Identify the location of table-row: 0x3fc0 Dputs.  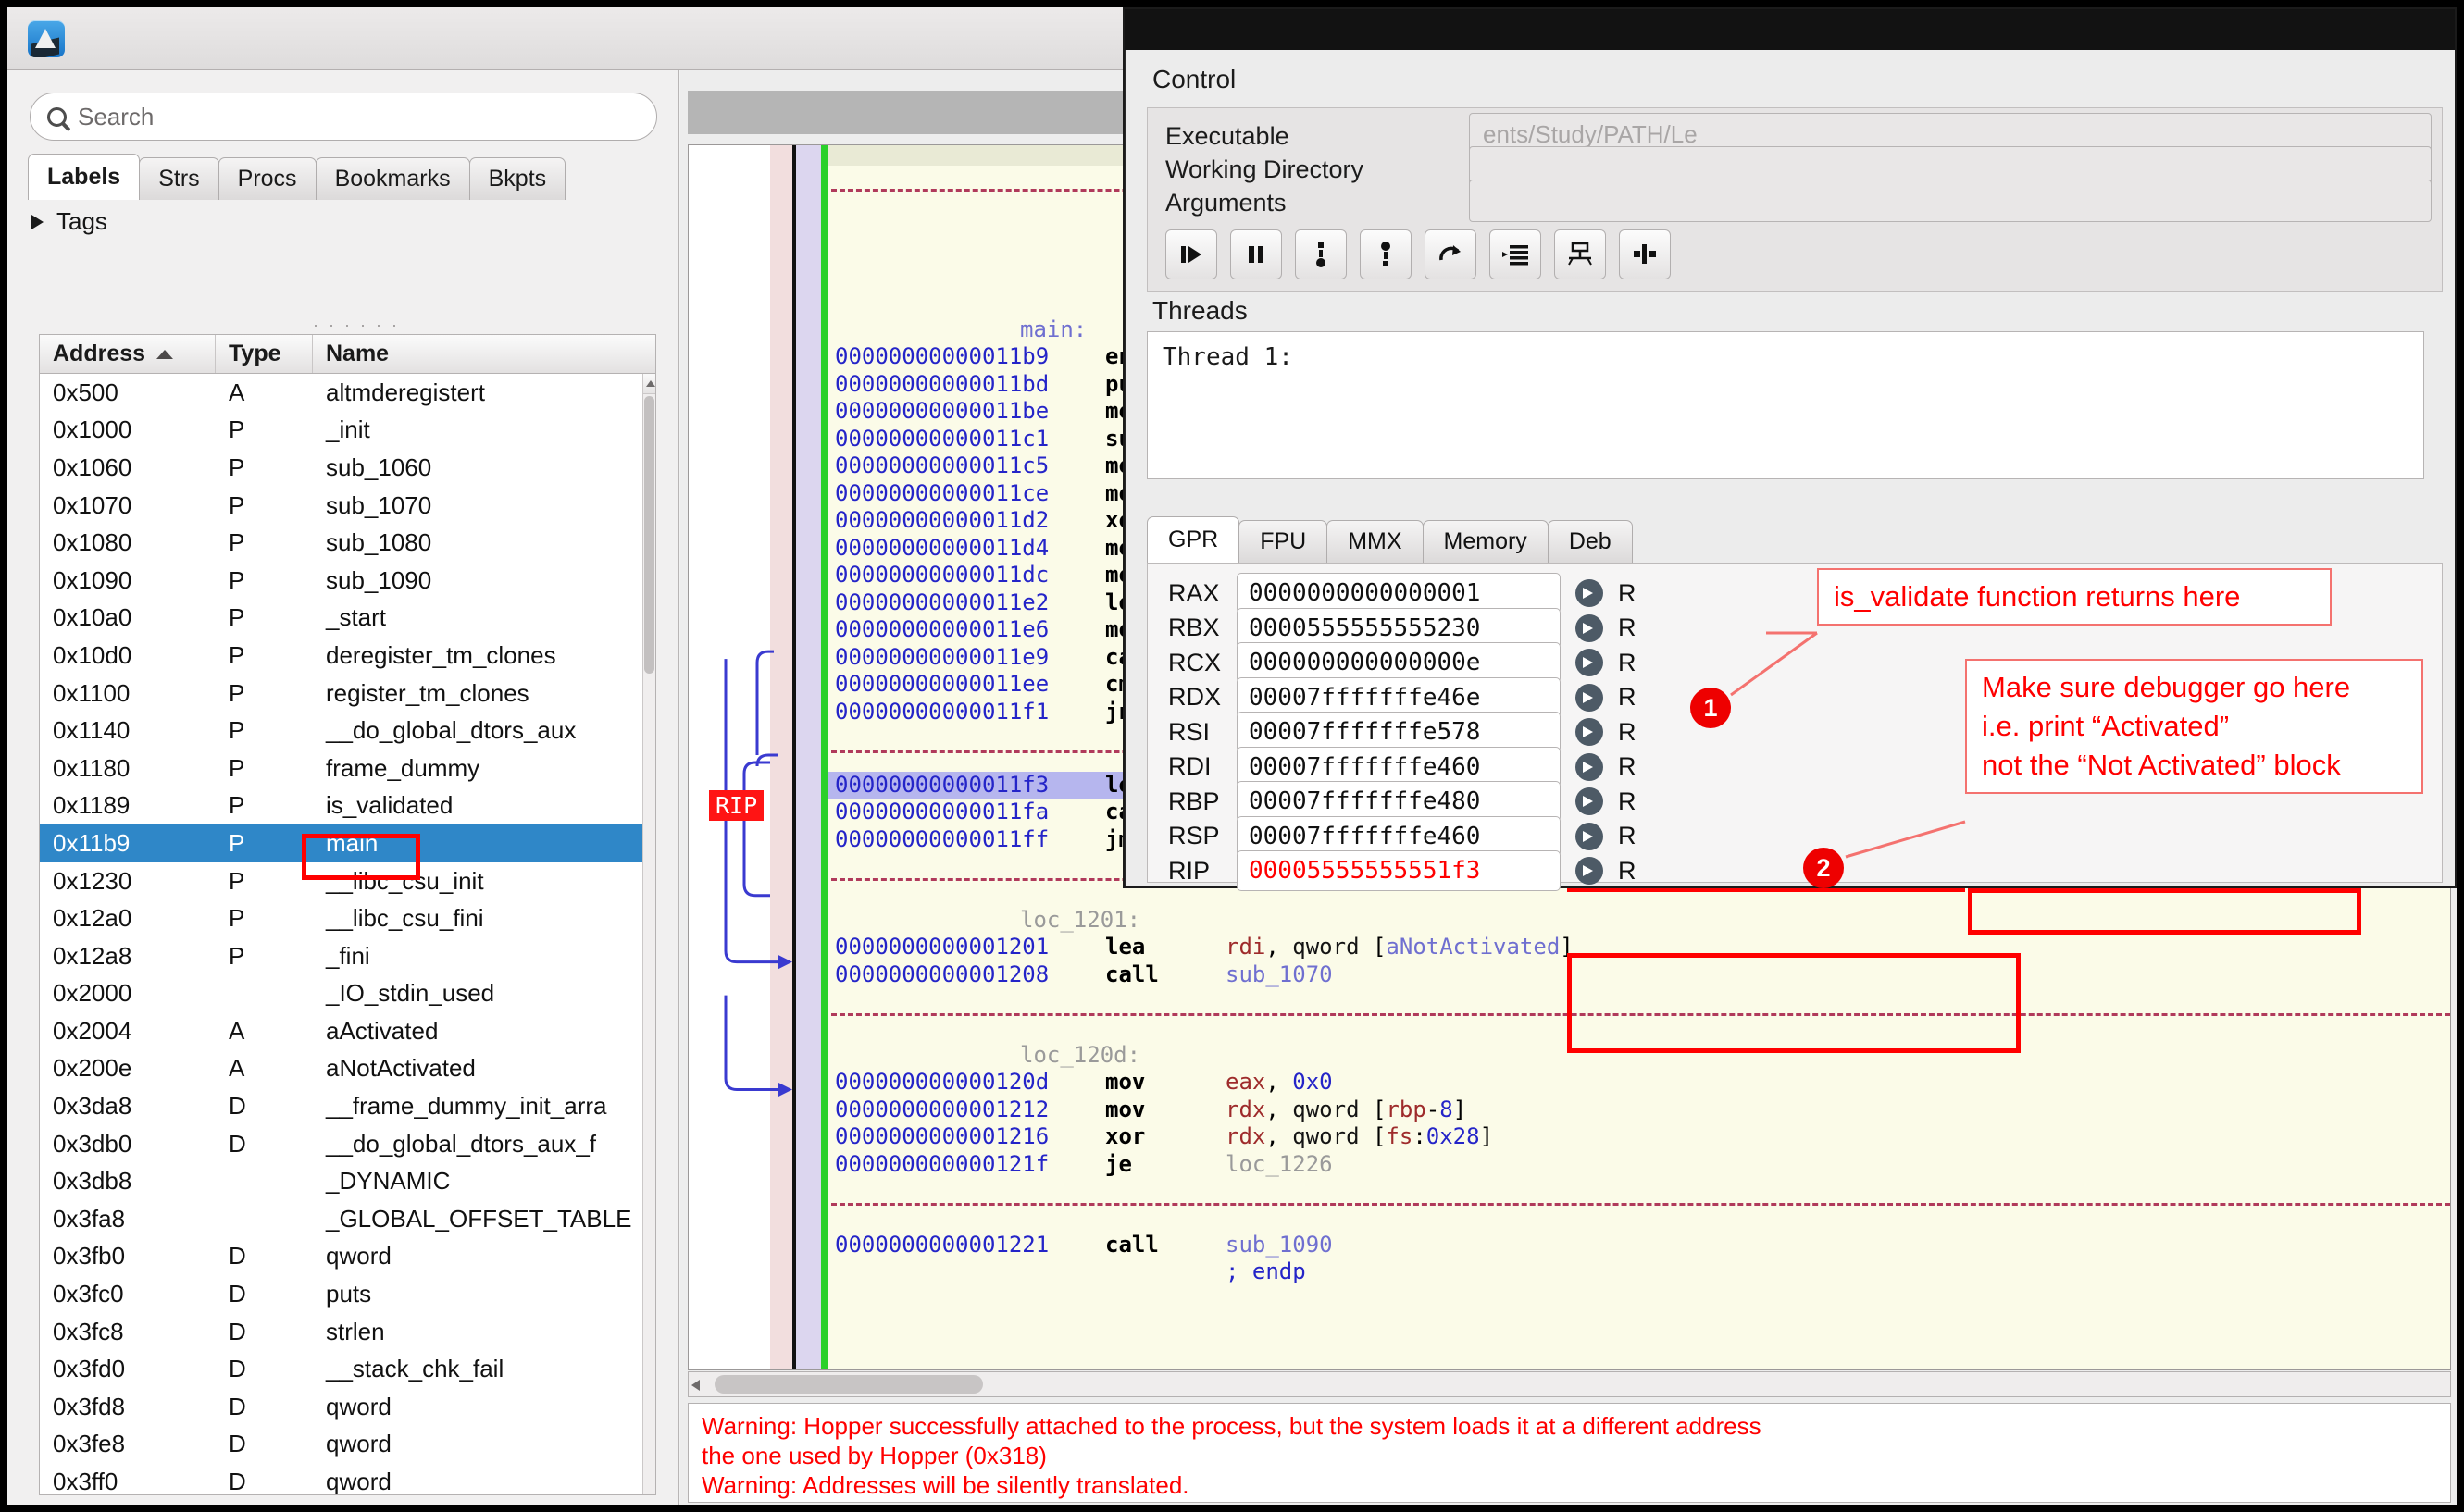
(341, 1294).